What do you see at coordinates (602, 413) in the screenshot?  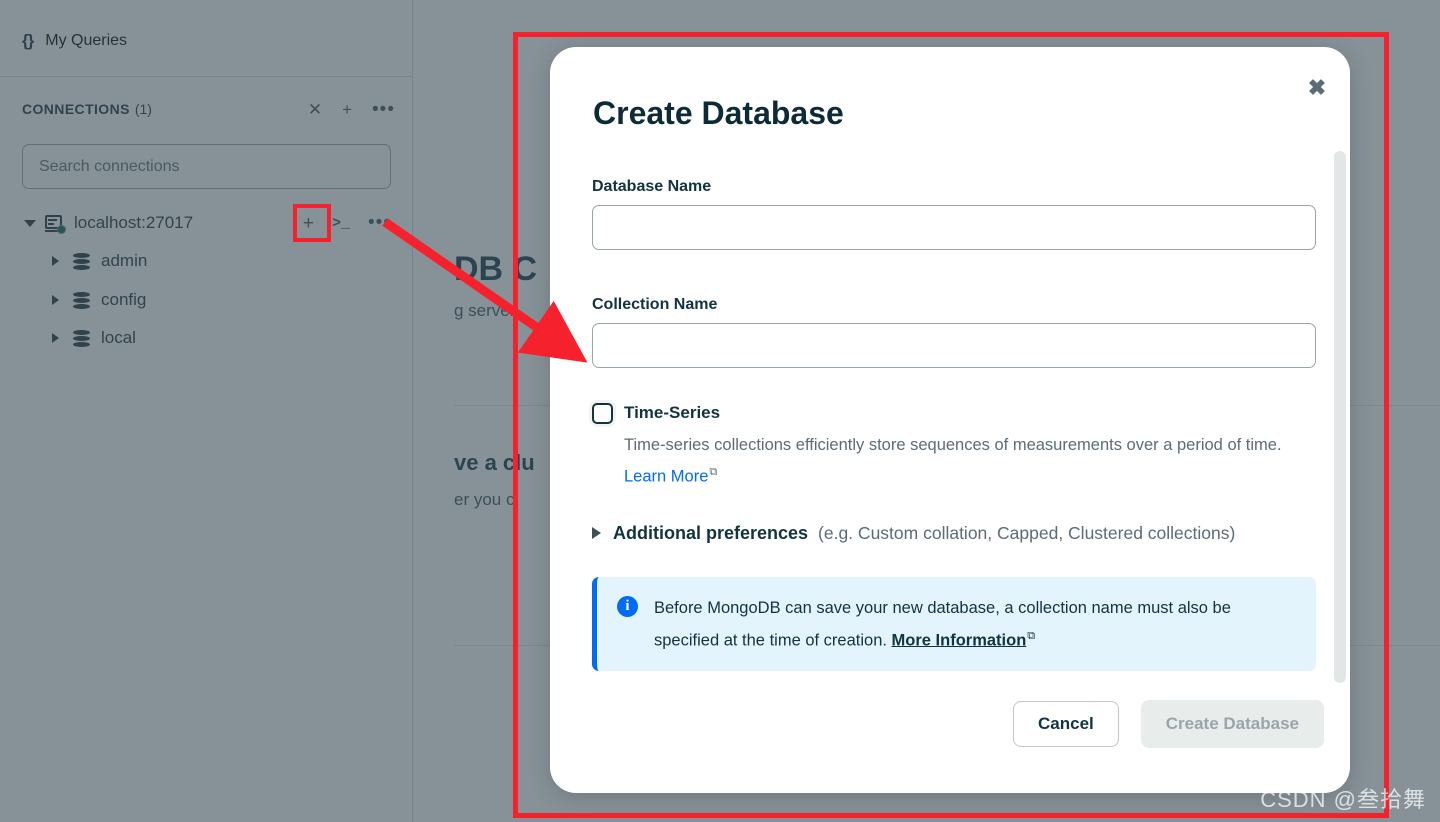 I see `time-series-checkbox` at bounding box center [602, 413].